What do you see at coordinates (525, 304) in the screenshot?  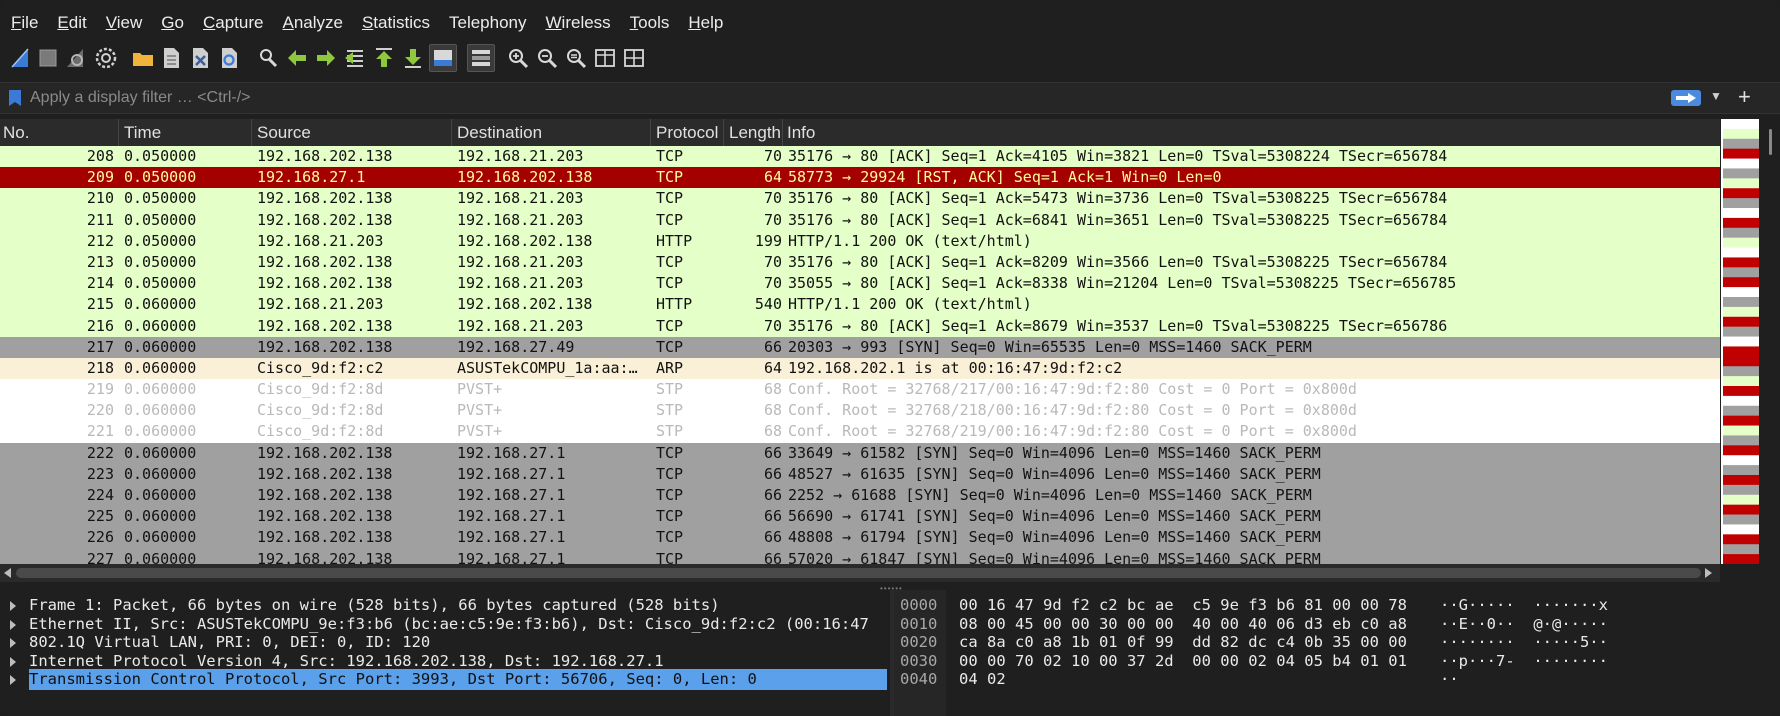 I see `packet-dst-cell: 192.168.202.138` at bounding box center [525, 304].